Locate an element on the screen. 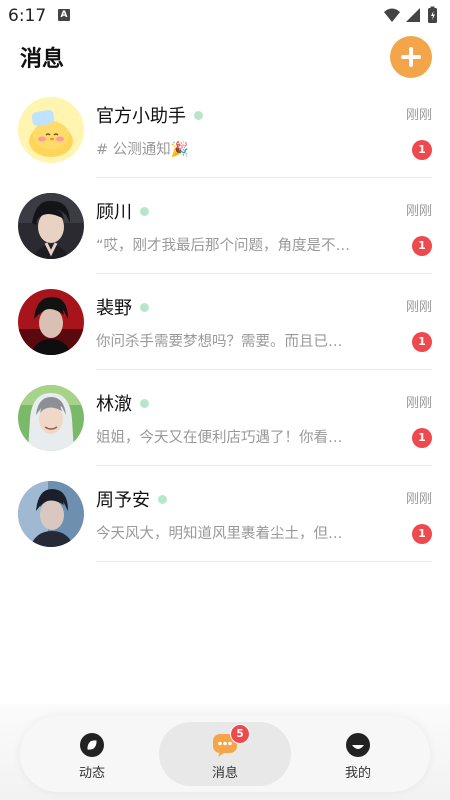 The image size is (450, 800). battery-icon is located at coordinates (432, 14).